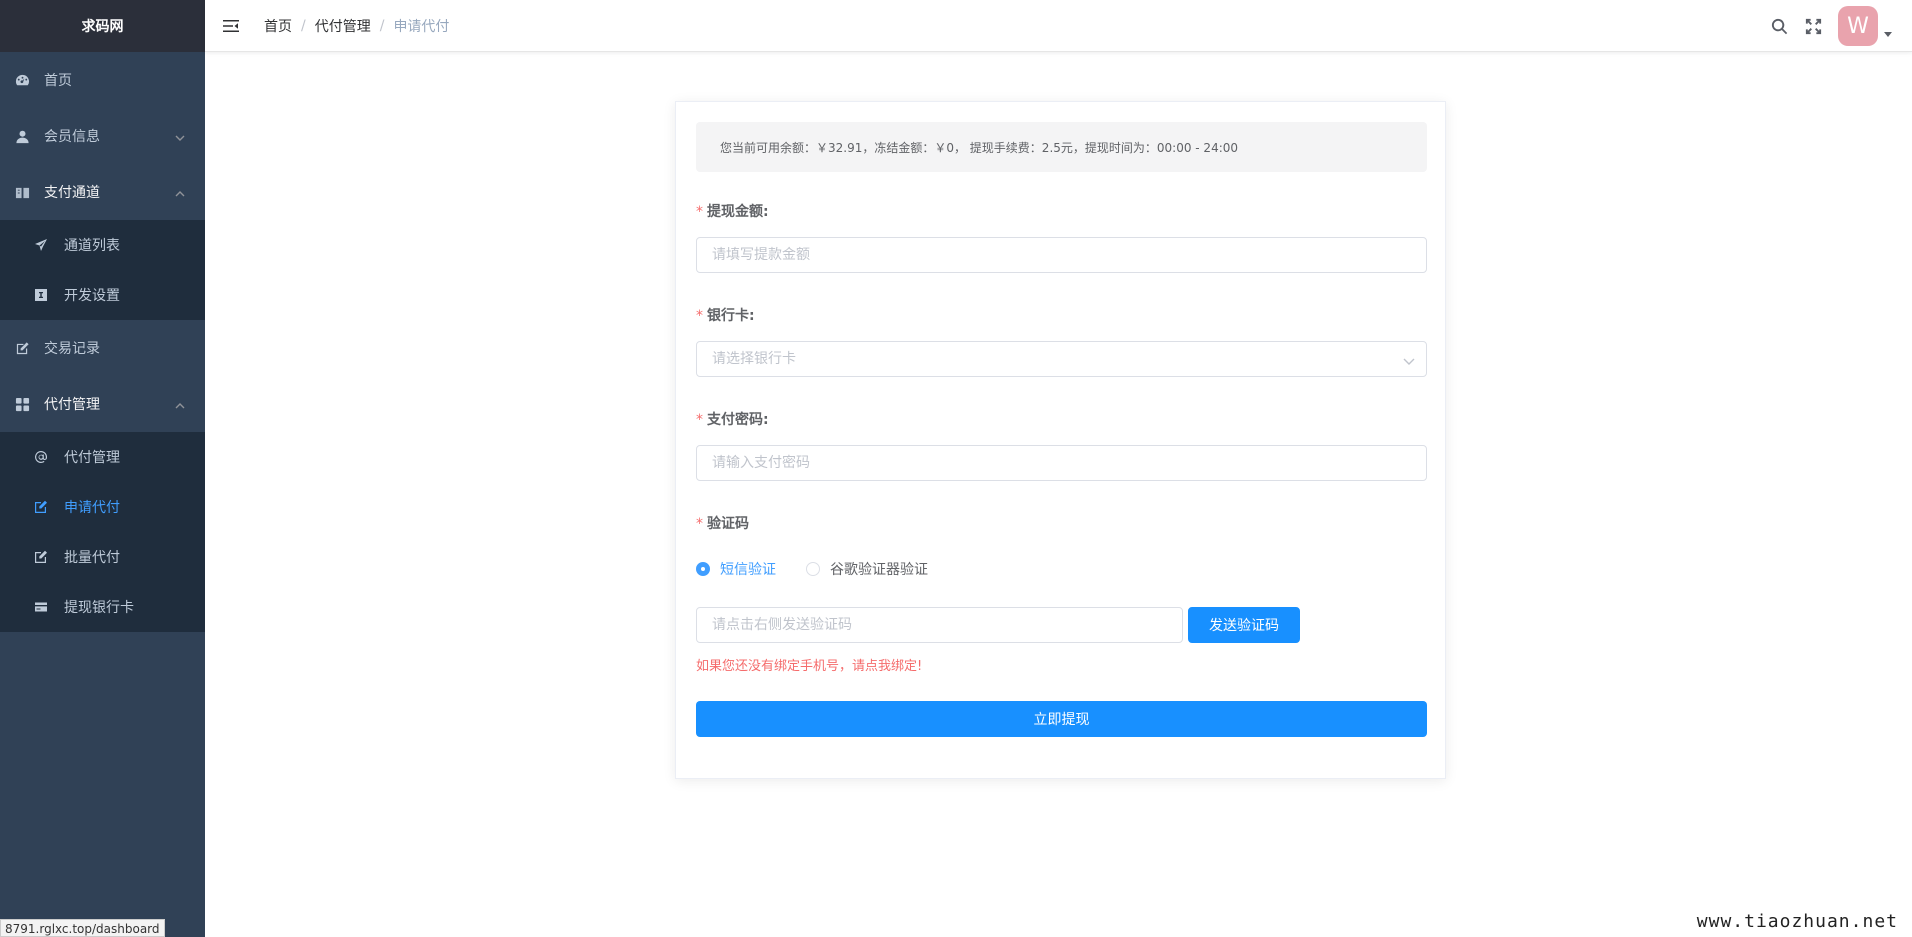 The image size is (1912, 937). I want to click on breadcrumb-home: 首页, so click(278, 26).